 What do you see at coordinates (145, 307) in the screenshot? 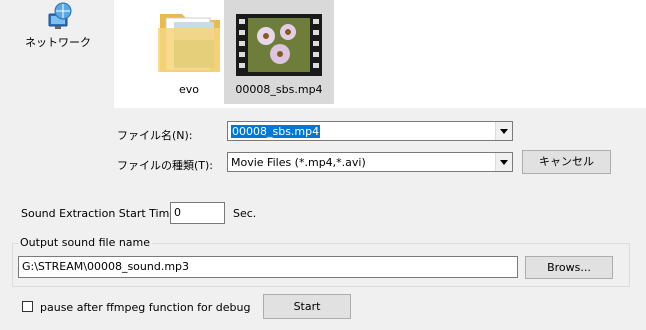
I see `debug-checkbox-label: pause after ffmpeg function for debug` at bounding box center [145, 307].